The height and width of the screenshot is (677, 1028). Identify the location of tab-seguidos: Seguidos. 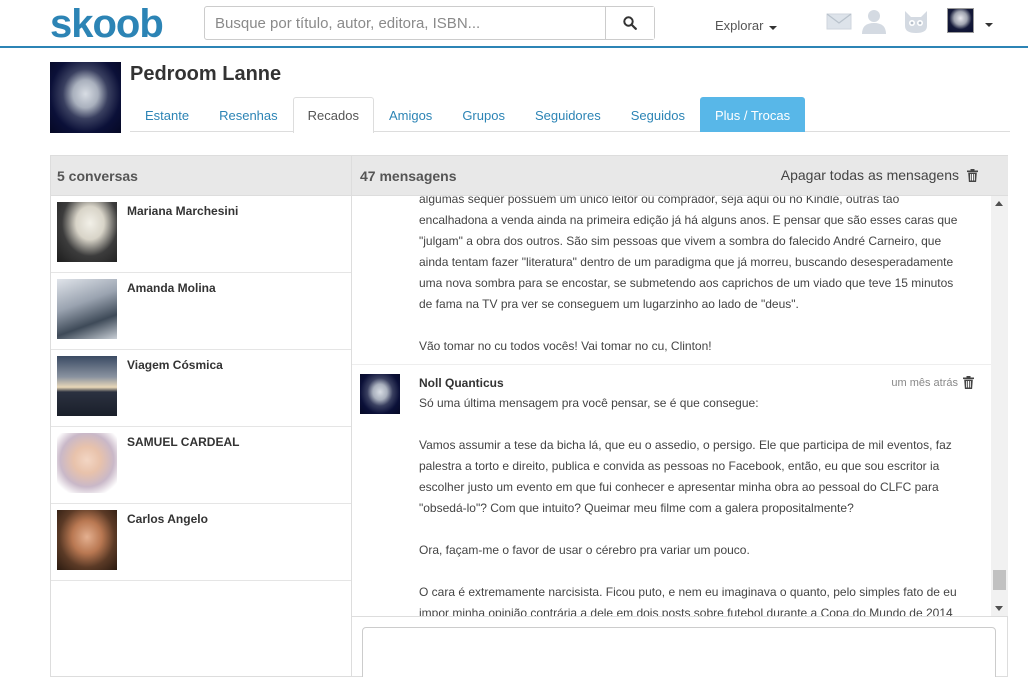
(658, 114).